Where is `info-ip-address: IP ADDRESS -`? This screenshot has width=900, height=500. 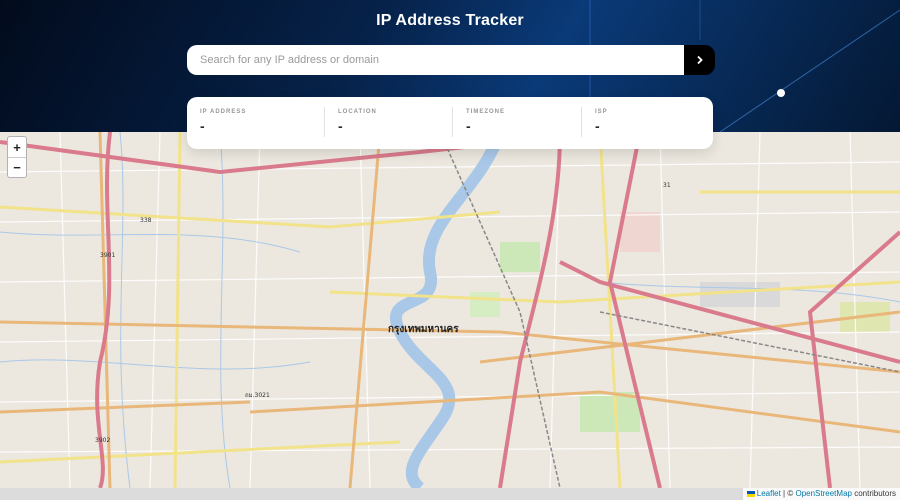
info-ip-address: IP ADDRESS - is located at coordinates (255, 122).